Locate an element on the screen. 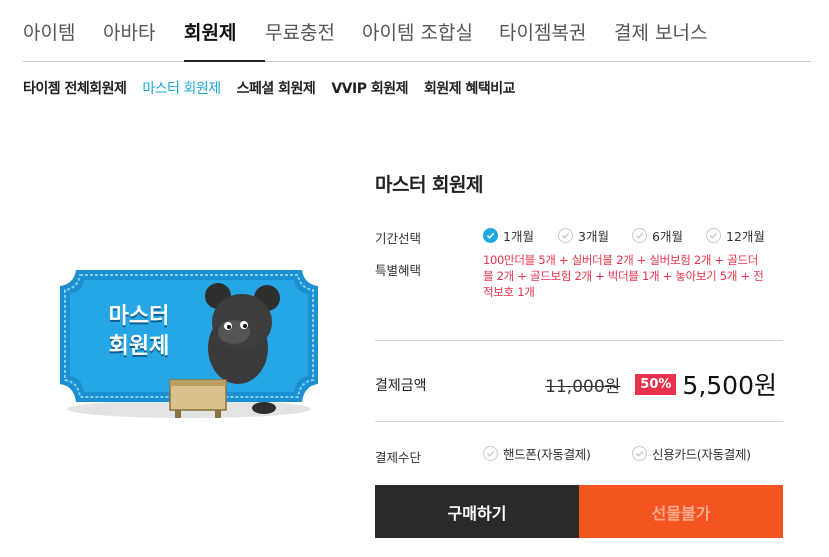  top-tab-bar: 아이템 아바타 회원제 무료충전 아이템 조합실 타이젬복권 결제 보너스 is located at coordinates (417, 31).